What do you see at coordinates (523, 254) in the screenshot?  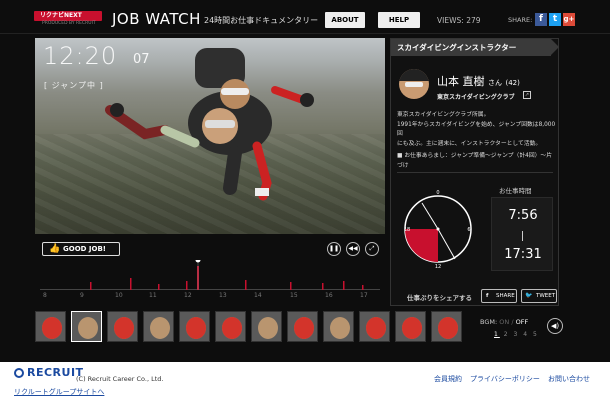 I see `end-time: 17:31` at bounding box center [523, 254].